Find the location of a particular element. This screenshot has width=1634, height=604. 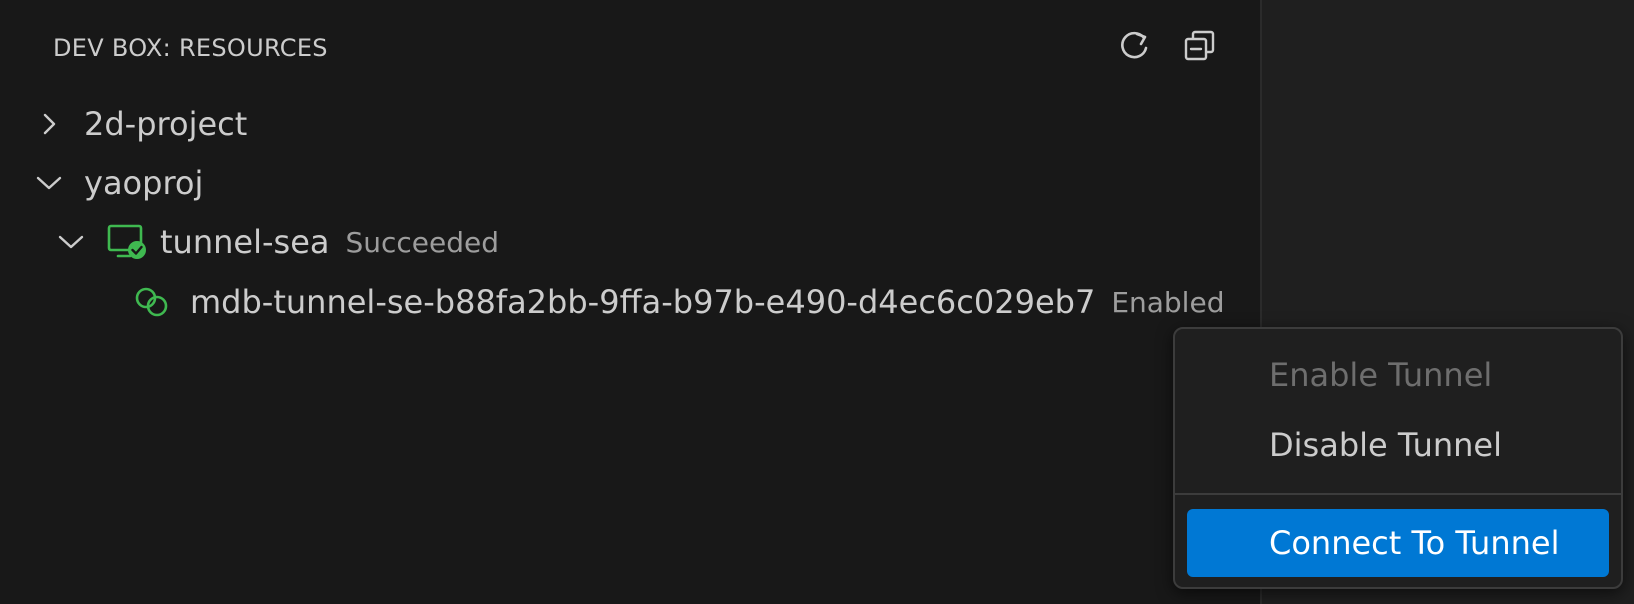

tree-item-devbox: tunnel-sea Succeeded is located at coordinates (276, 242).